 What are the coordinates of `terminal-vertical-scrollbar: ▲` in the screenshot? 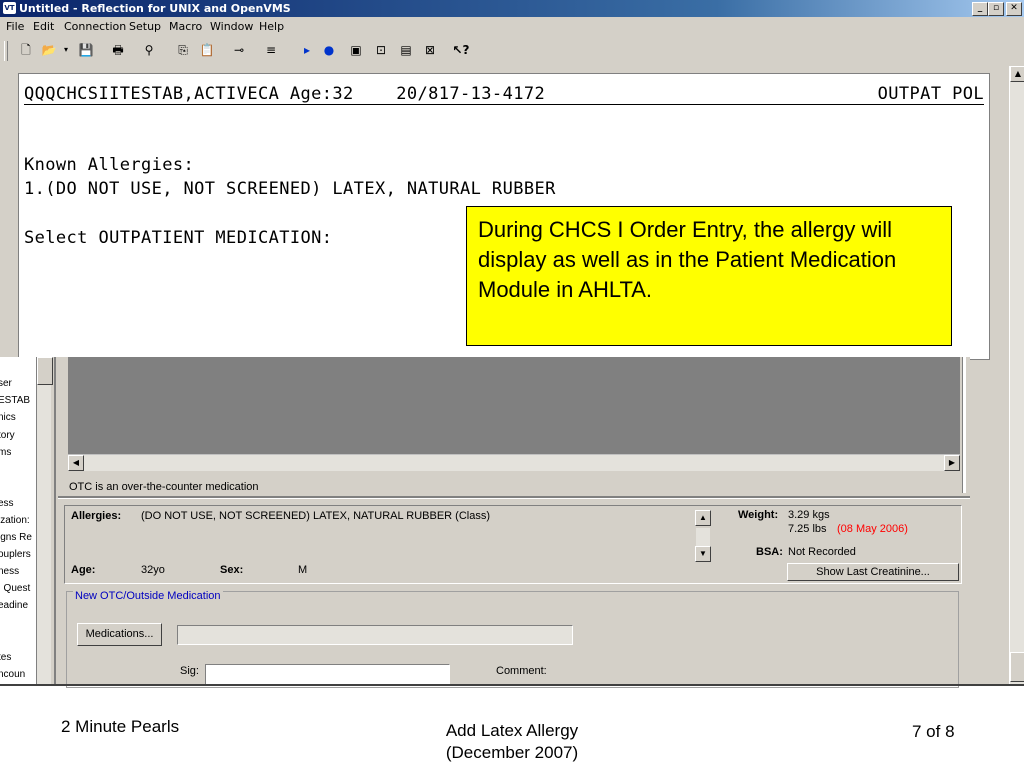 It's located at (1016, 376).